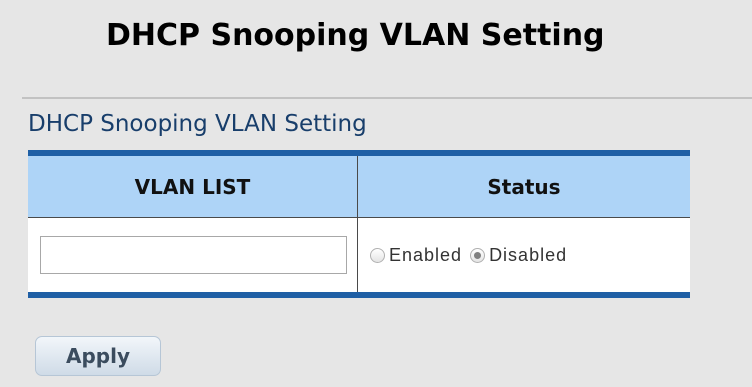  What do you see at coordinates (377, 255) in the screenshot?
I see `enabled-radio` at bounding box center [377, 255].